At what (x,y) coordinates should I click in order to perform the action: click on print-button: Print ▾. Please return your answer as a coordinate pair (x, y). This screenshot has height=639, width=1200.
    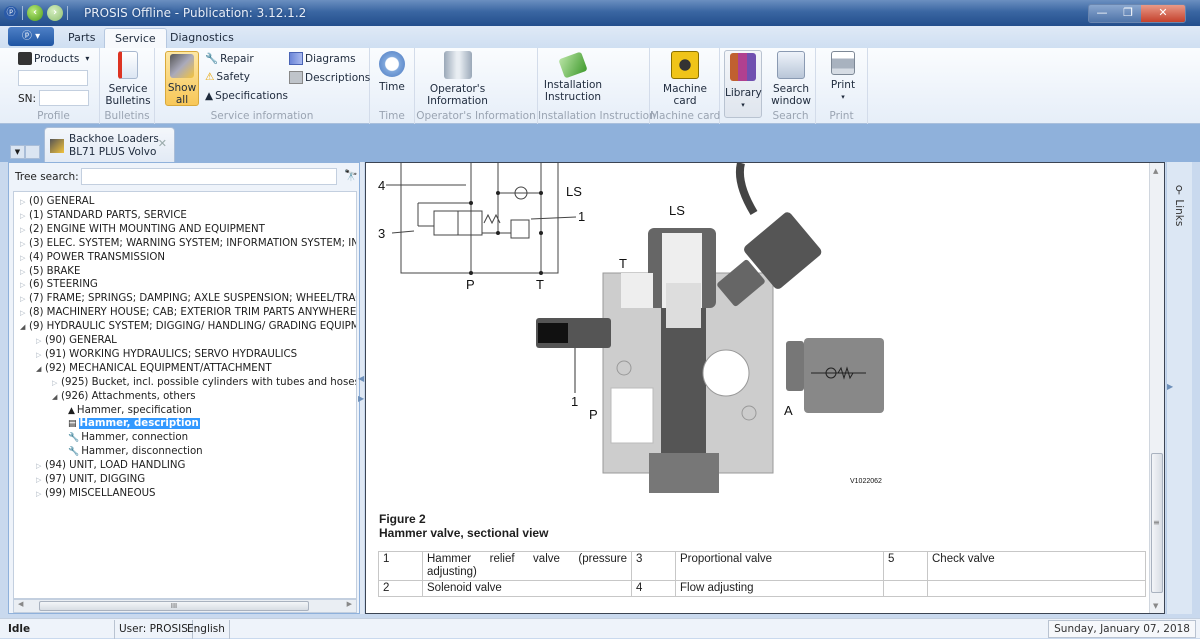
    Looking at the image, I should click on (843, 77).